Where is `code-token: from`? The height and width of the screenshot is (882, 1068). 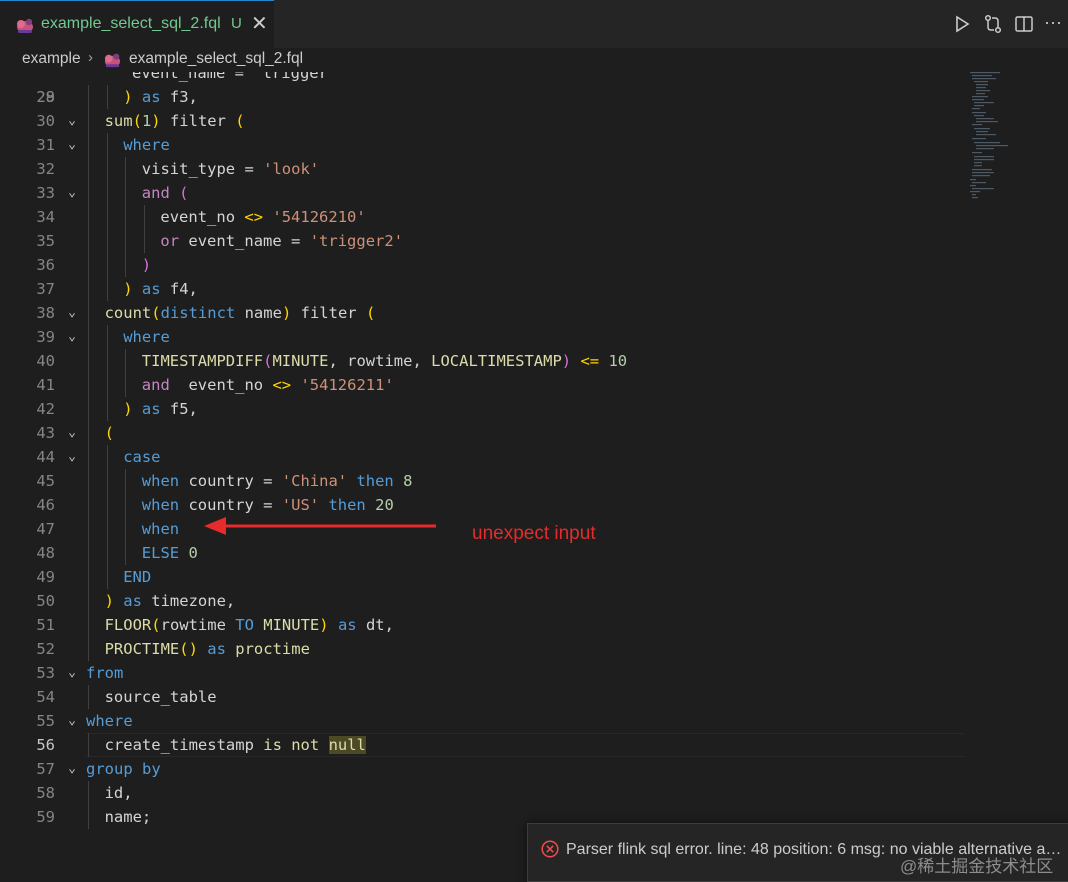
code-token: from is located at coordinates (105, 673).